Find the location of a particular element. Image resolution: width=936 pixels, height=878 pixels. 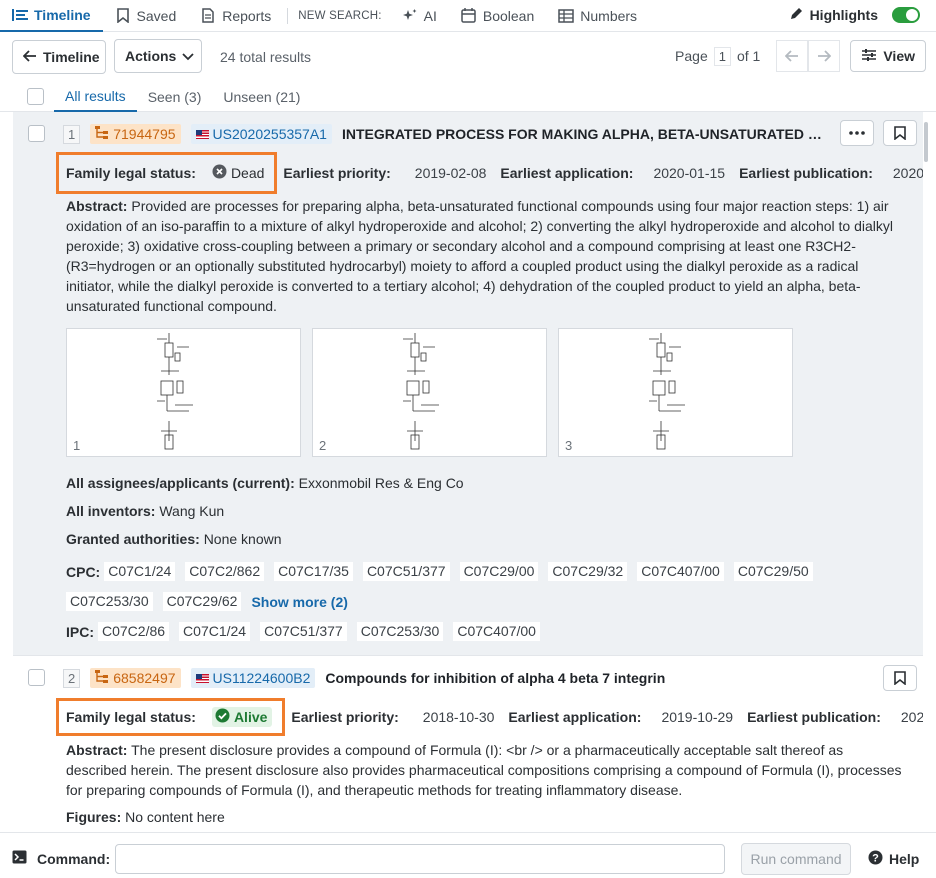

family-id-badge: 68582497 is located at coordinates (135, 678).